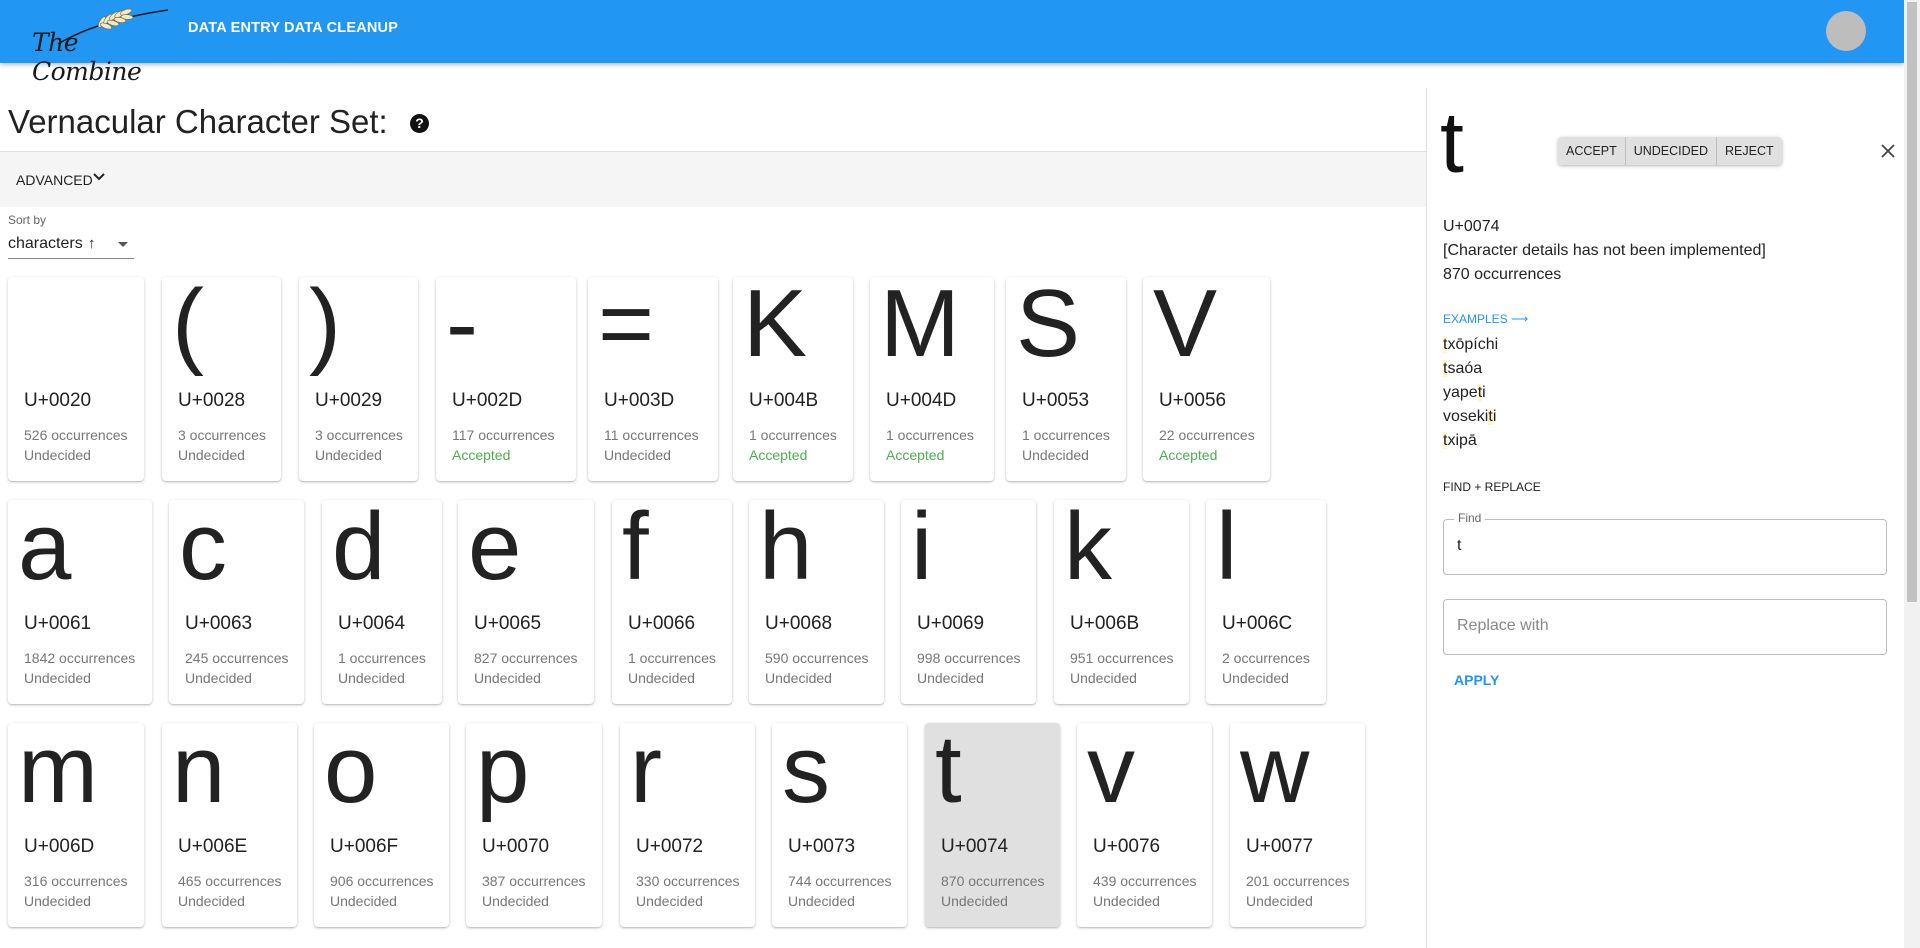  What do you see at coordinates (653, 379) in the screenshot?
I see `character-card: = U+003D 11 occurrences Undecided` at bounding box center [653, 379].